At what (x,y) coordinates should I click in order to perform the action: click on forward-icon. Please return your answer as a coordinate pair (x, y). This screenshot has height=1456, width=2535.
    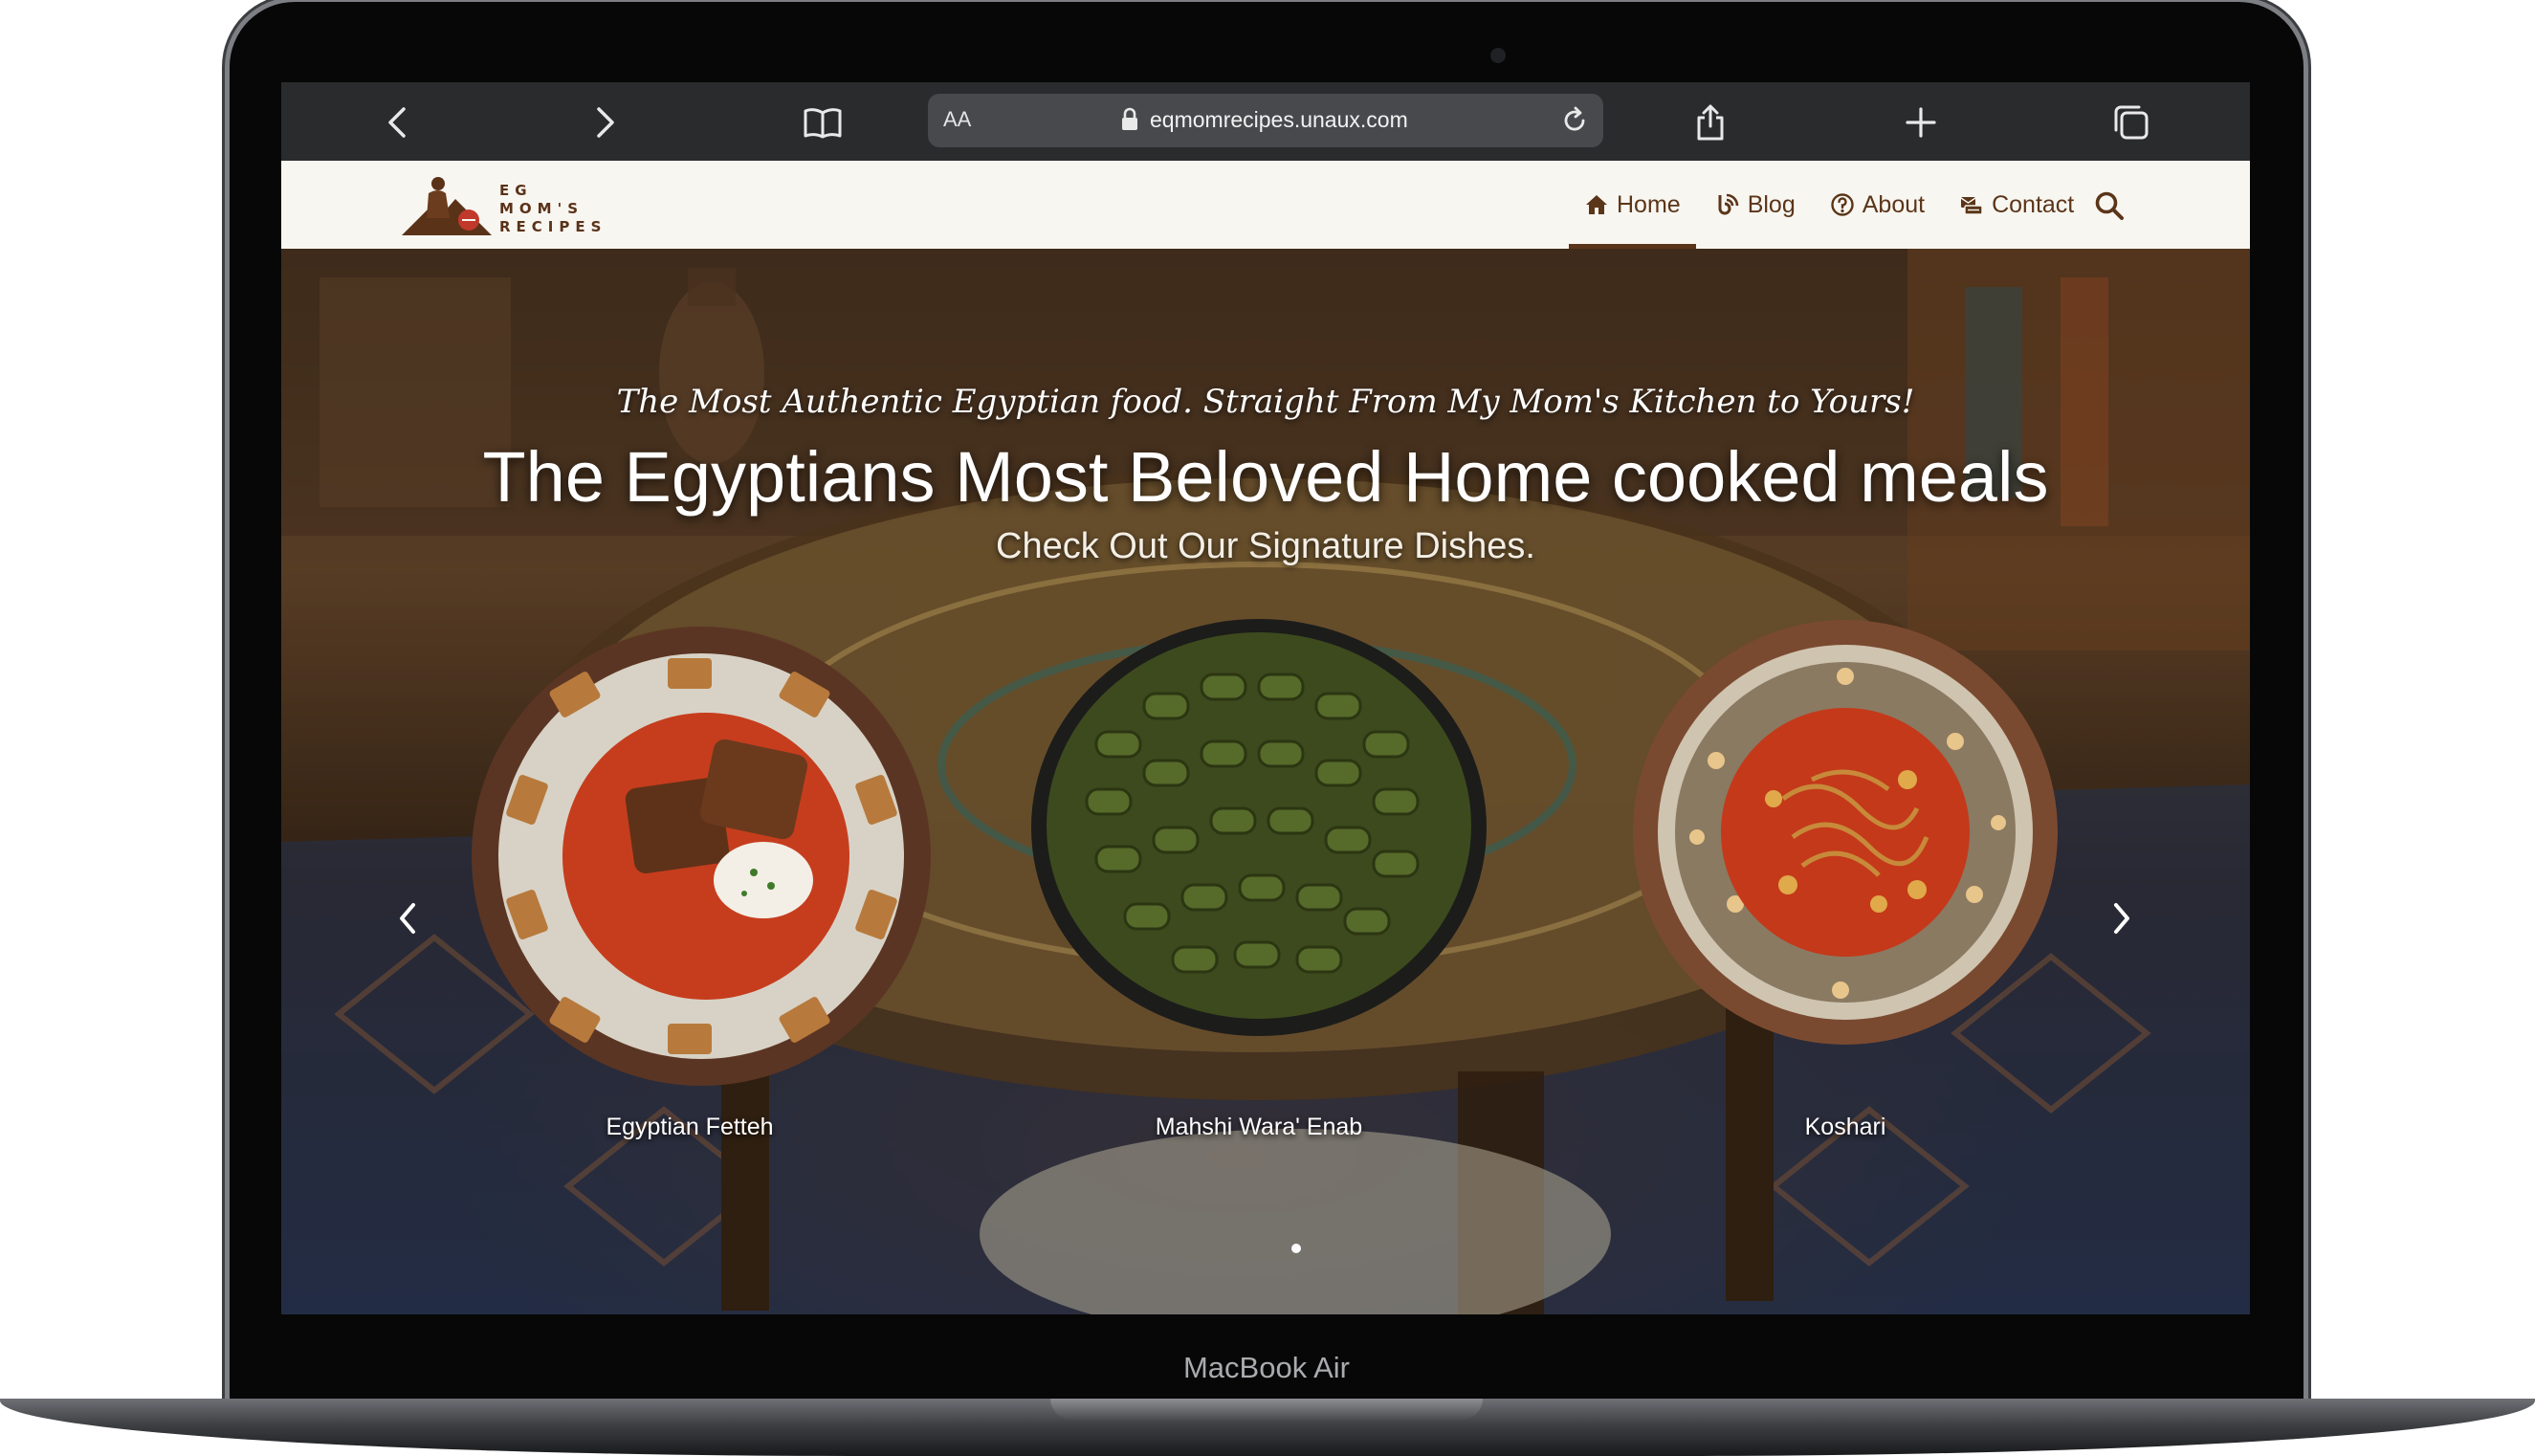
    Looking at the image, I should click on (605, 122).